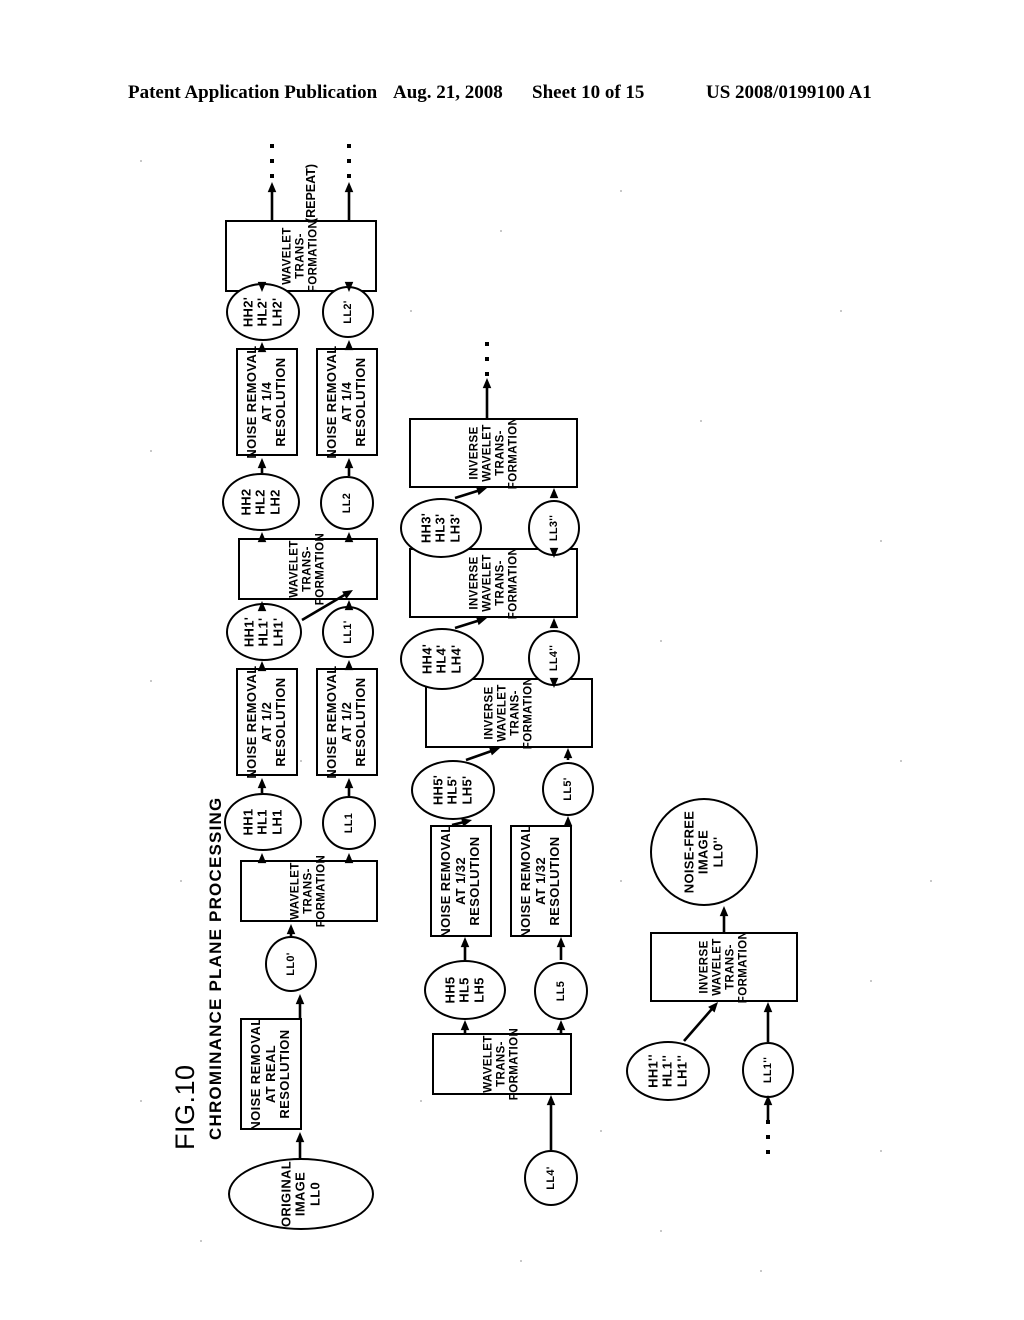 This screenshot has width=1024, height=1320. What do you see at coordinates (567, 789) in the screenshot?
I see `data-node-label: LL5'` at bounding box center [567, 789].